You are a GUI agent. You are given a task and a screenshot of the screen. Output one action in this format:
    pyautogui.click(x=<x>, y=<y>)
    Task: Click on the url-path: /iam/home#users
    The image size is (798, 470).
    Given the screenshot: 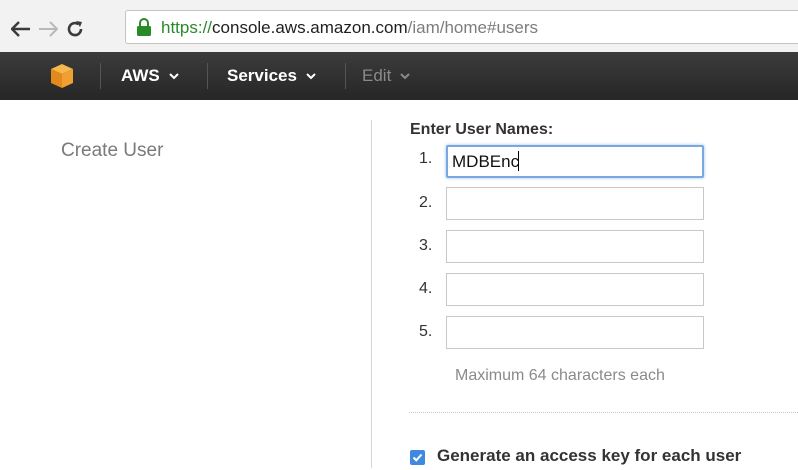 What is the action you would take?
    pyautogui.click(x=473, y=27)
    